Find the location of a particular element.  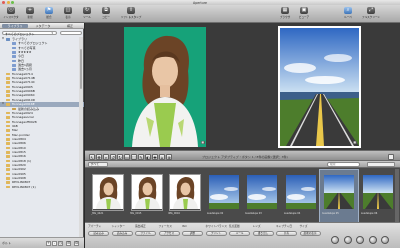

thumbnail-cell: _MG_4421 is located at coordinates (108, 197).